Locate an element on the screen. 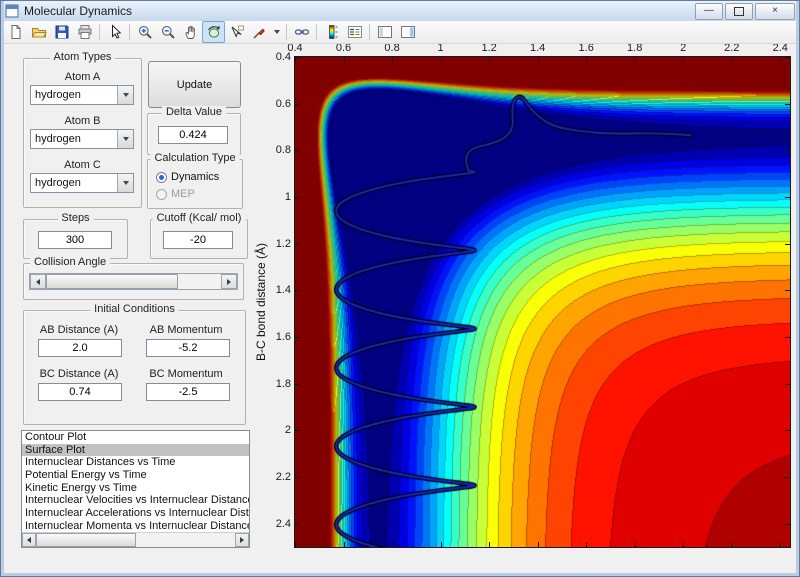  listbox-horizontal-scrollbar is located at coordinates (135, 539).